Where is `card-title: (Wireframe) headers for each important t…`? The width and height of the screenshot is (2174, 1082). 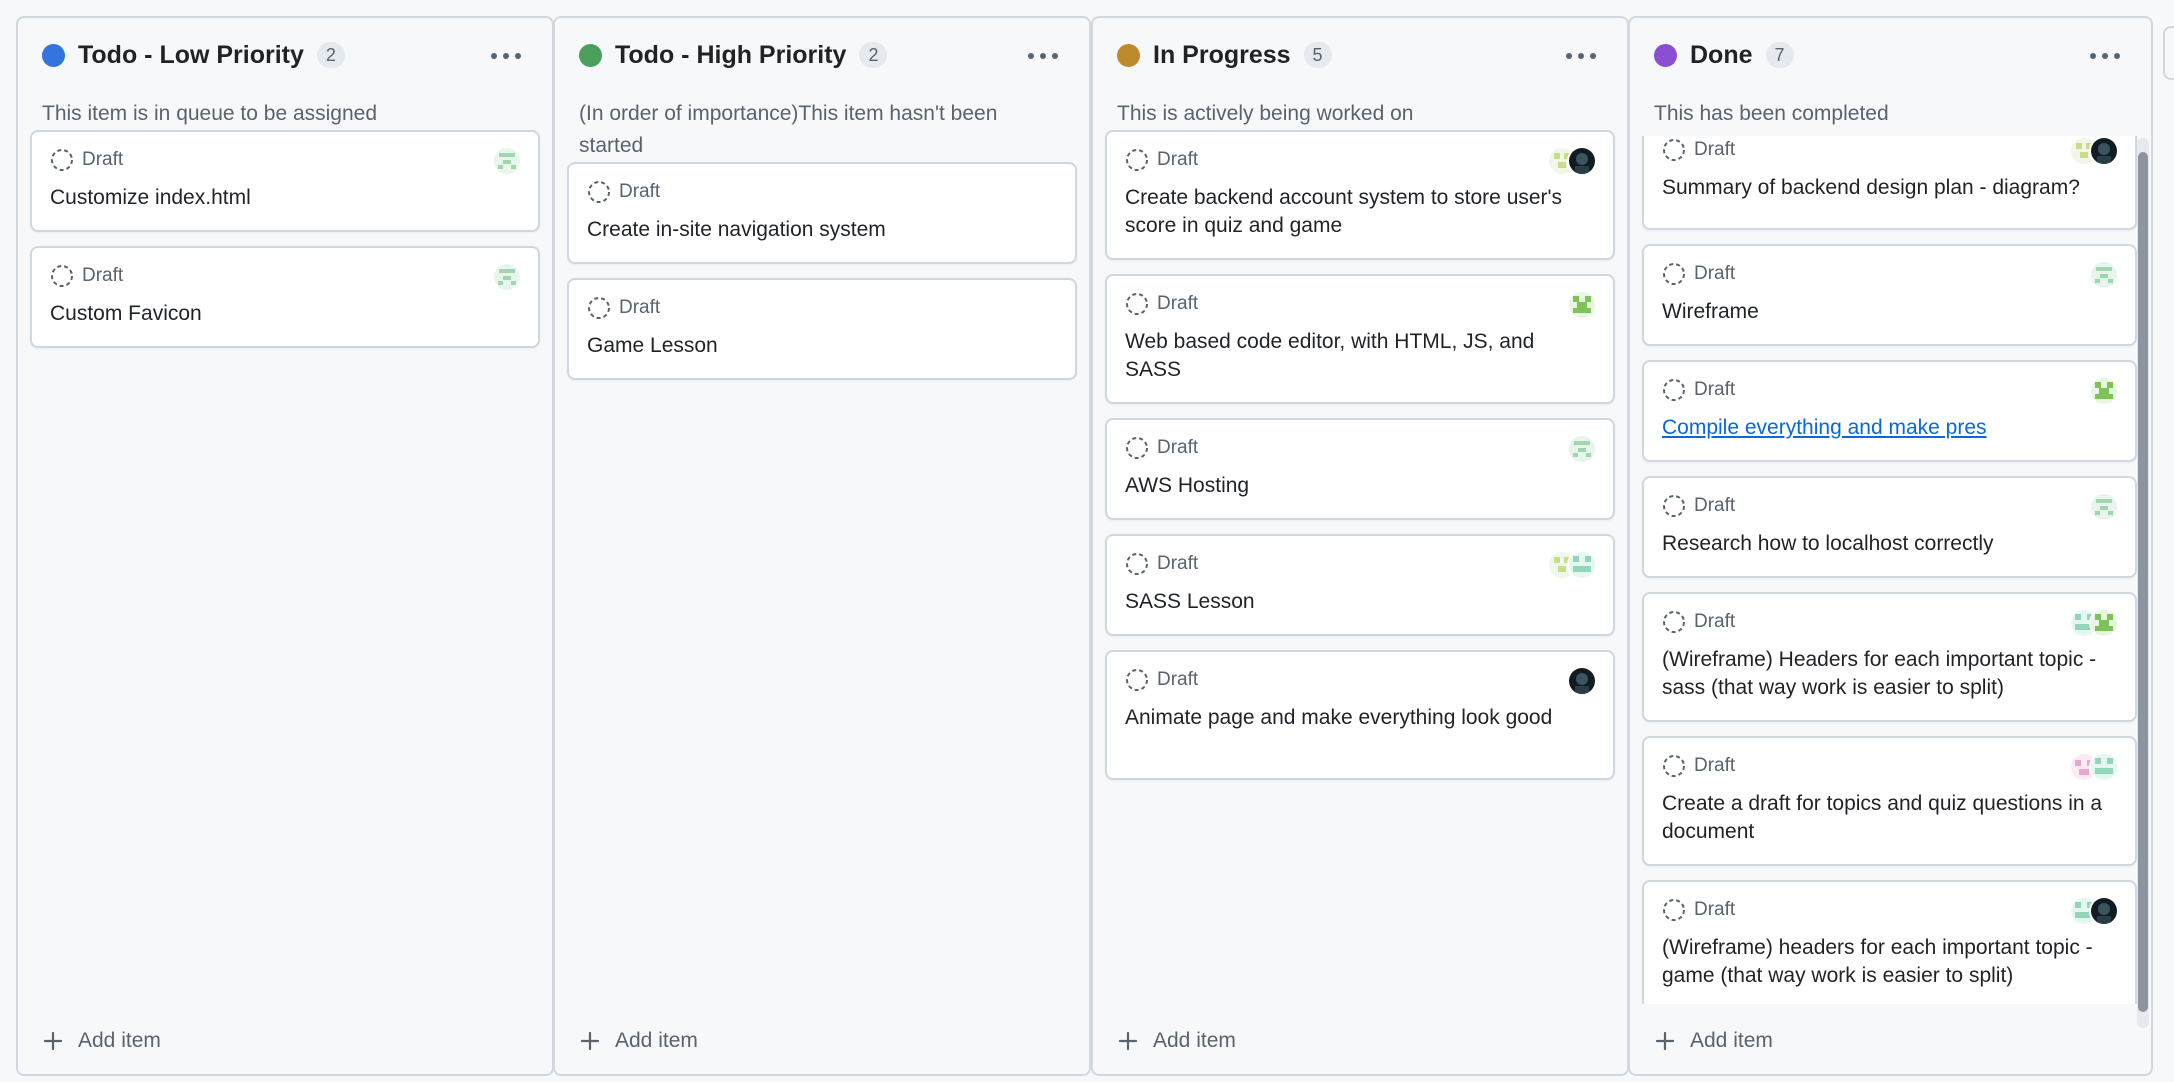 card-title: (Wireframe) headers for each important t… is located at coordinates (1889, 962).